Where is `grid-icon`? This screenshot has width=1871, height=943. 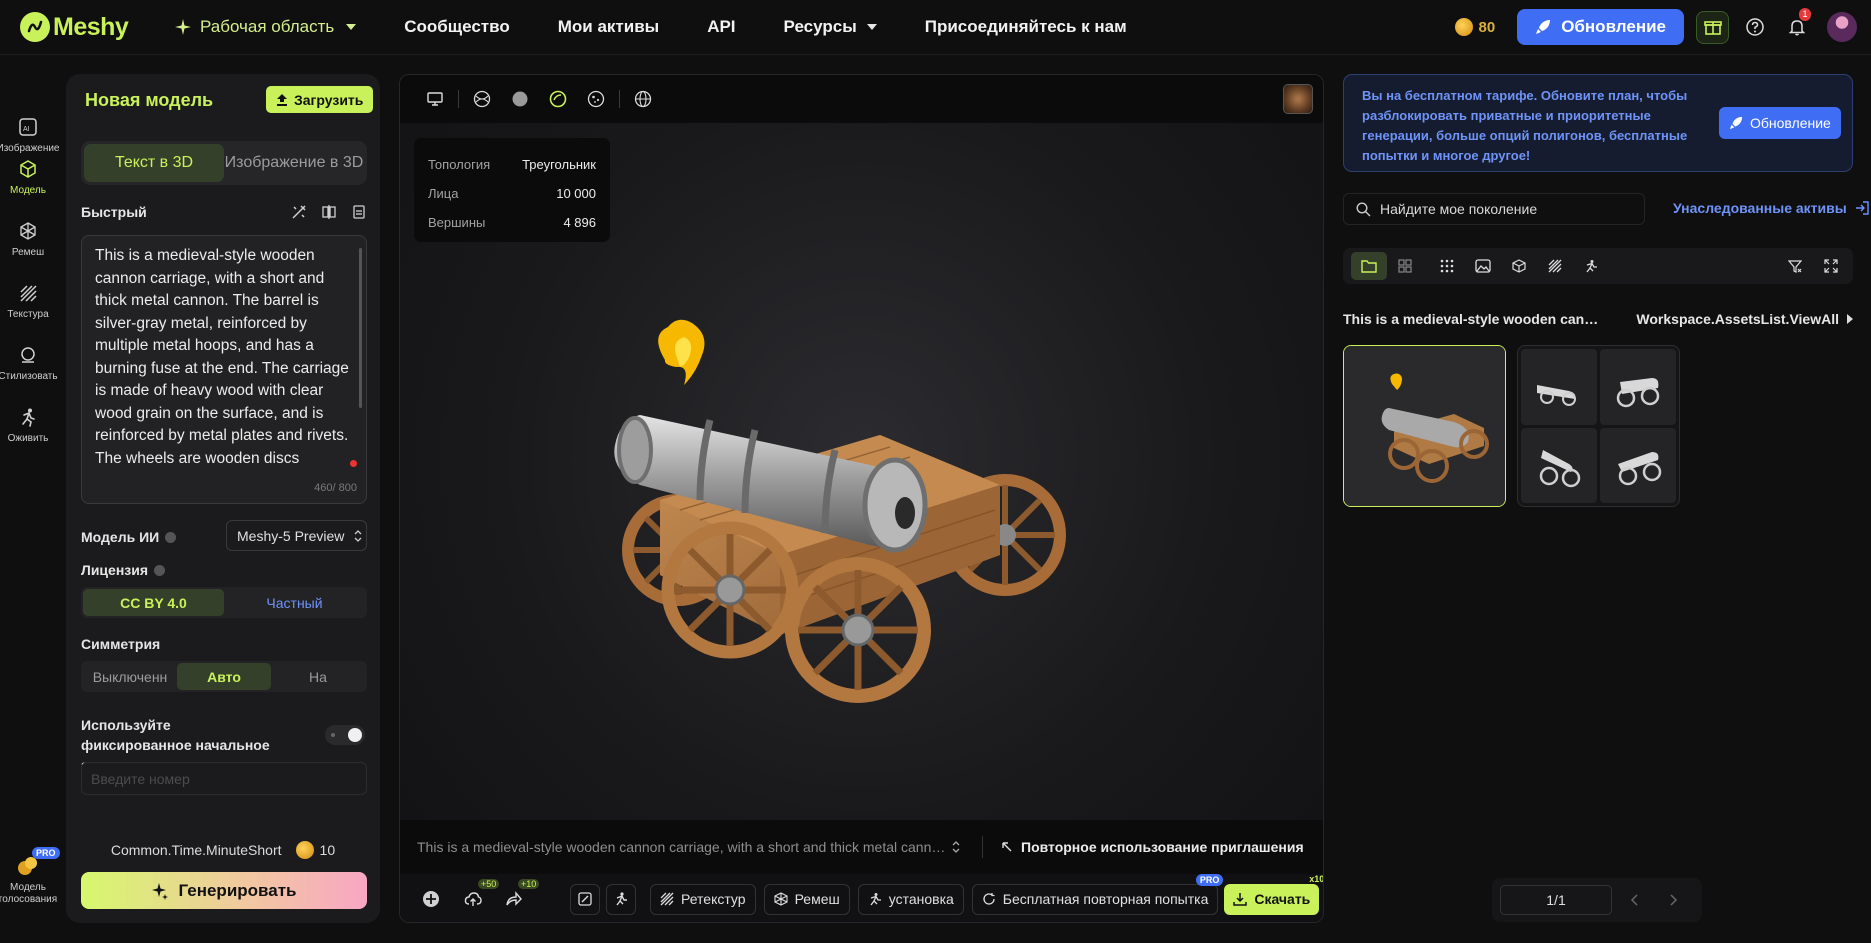
grid-icon is located at coordinates (1405, 266).